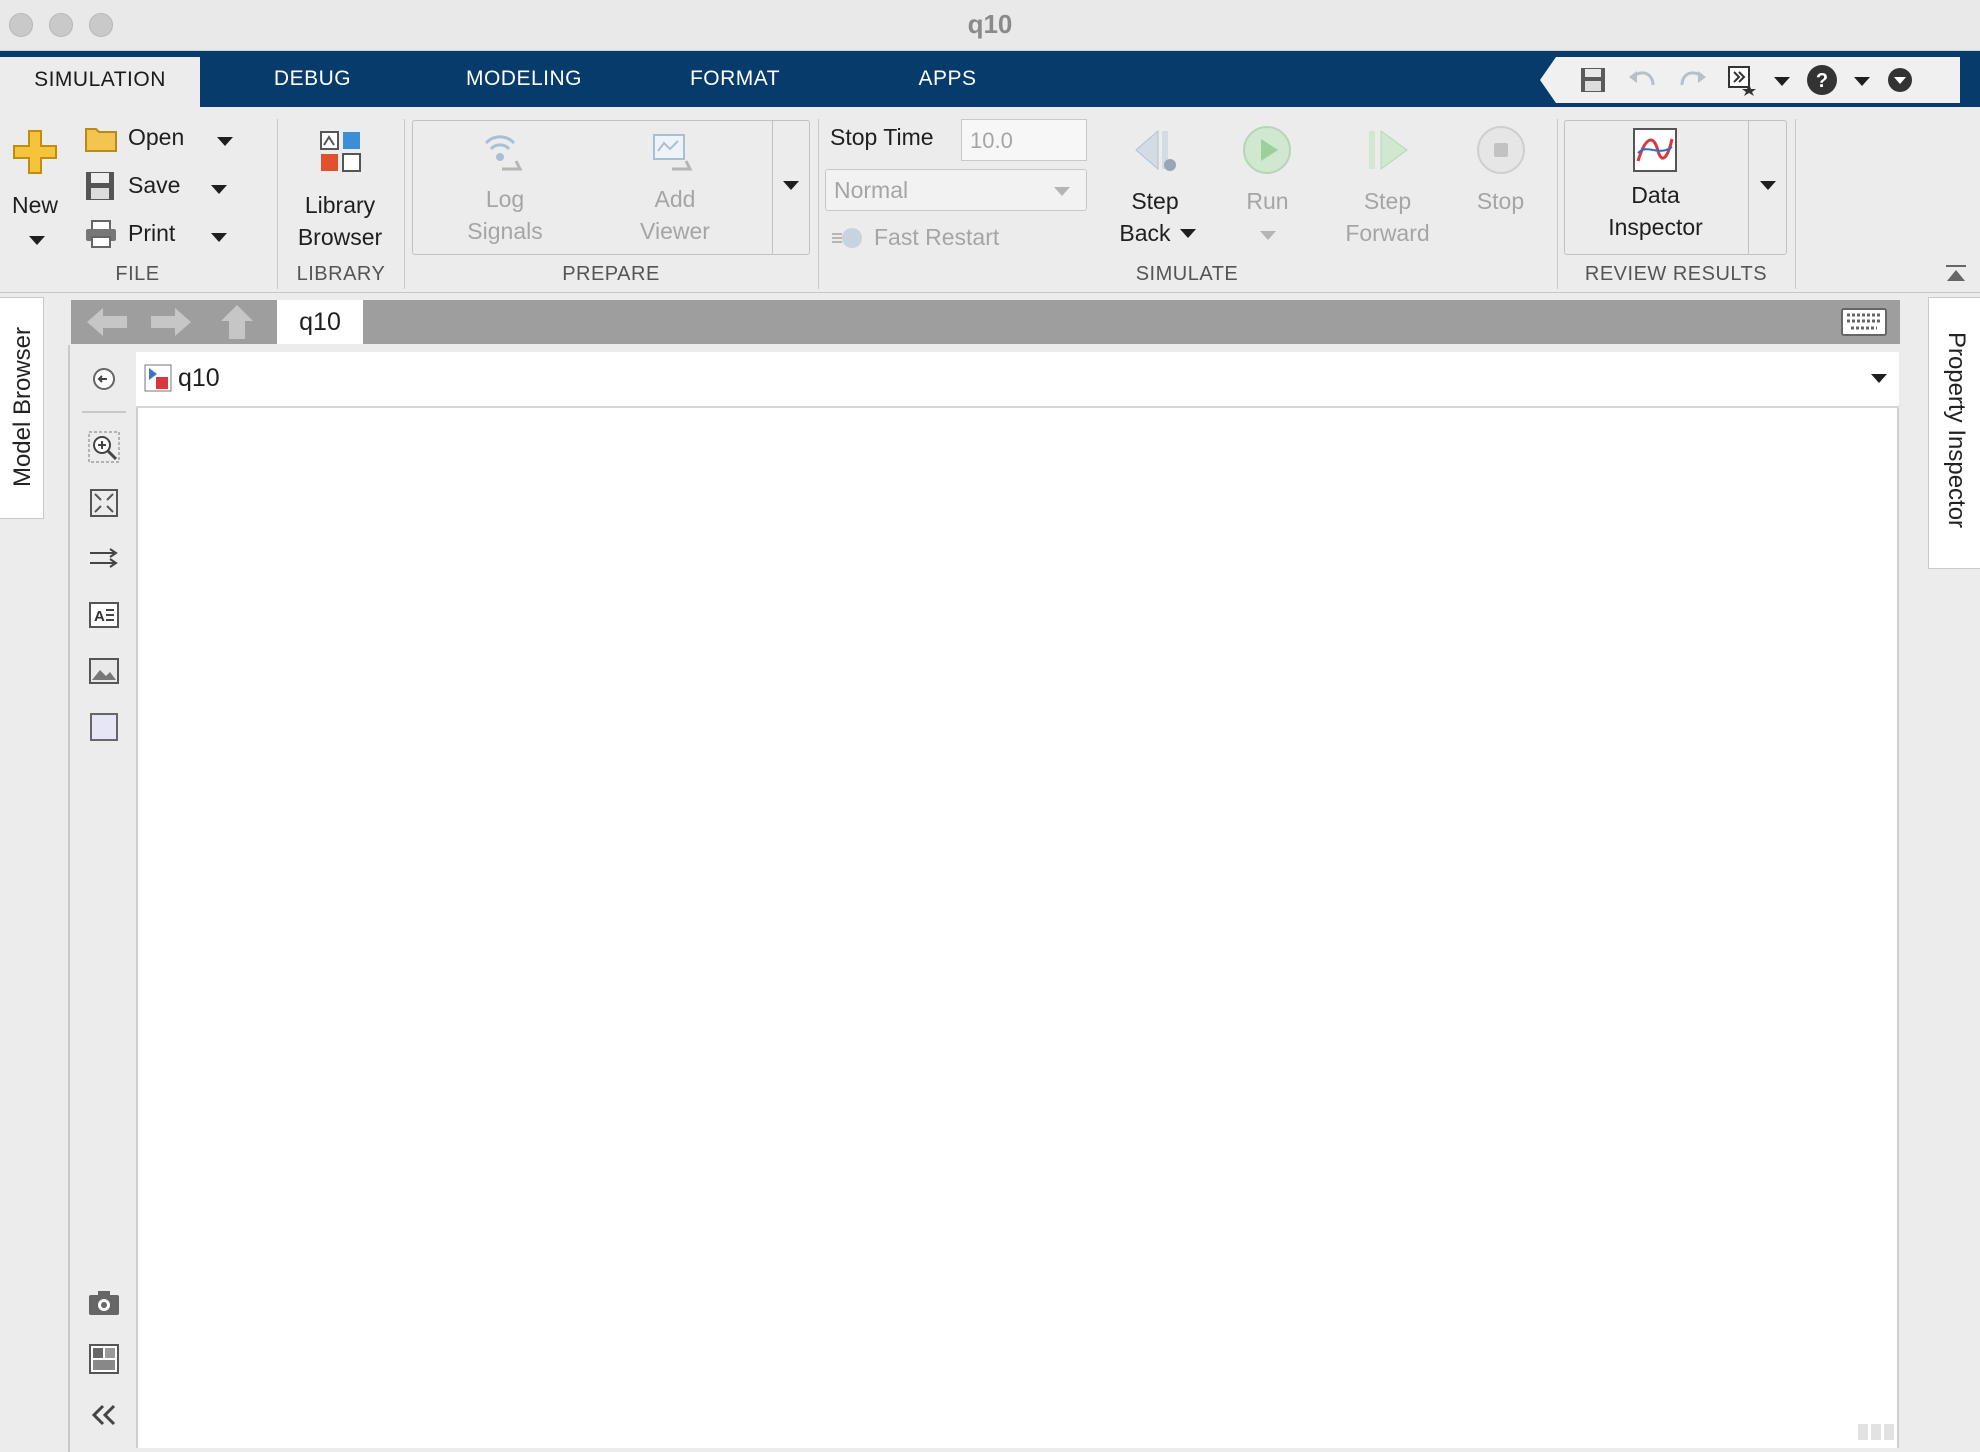 This screenshot has height=1452, width=1980. What do you see at coordinates (101, 140) in the screenshot?
I see `folder-icon` at bounding box center [101, 140].